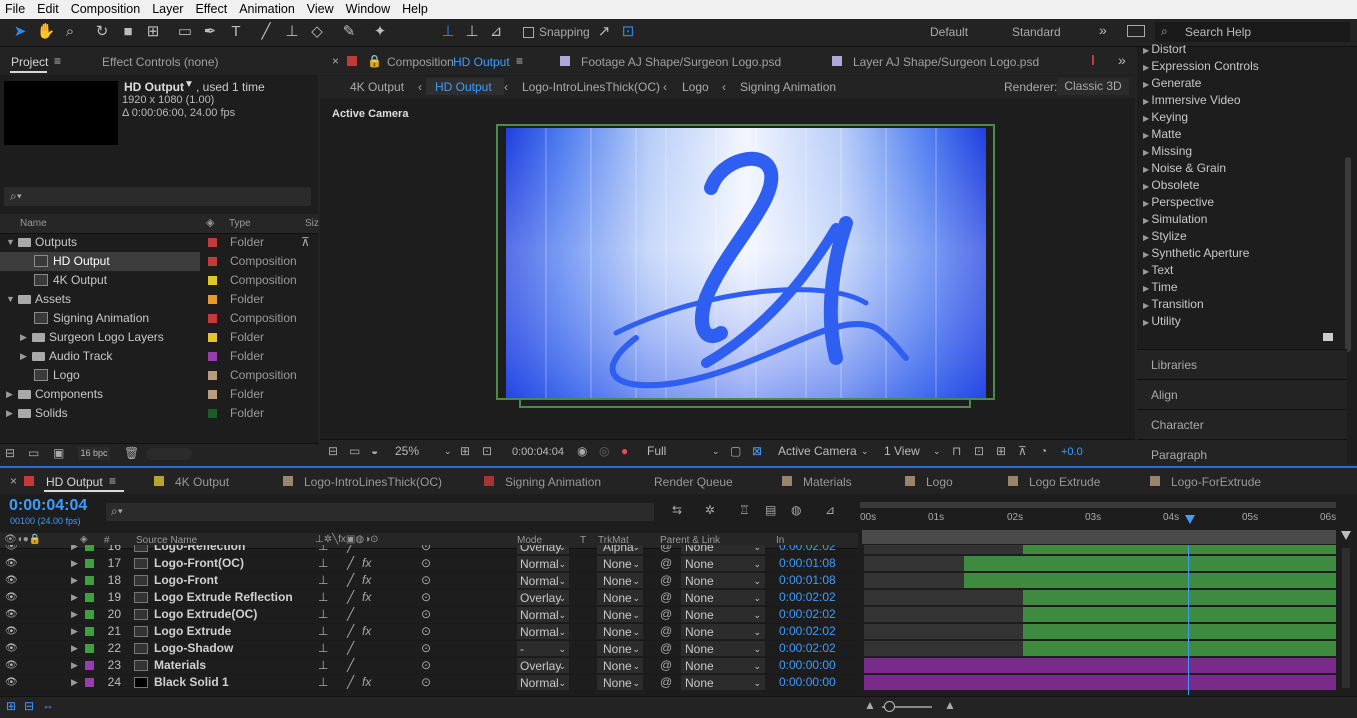  Describe the element at coordinates (1252, 32) in the screenshot. I see `search-help-field: ⌕ Search Help` at that location.